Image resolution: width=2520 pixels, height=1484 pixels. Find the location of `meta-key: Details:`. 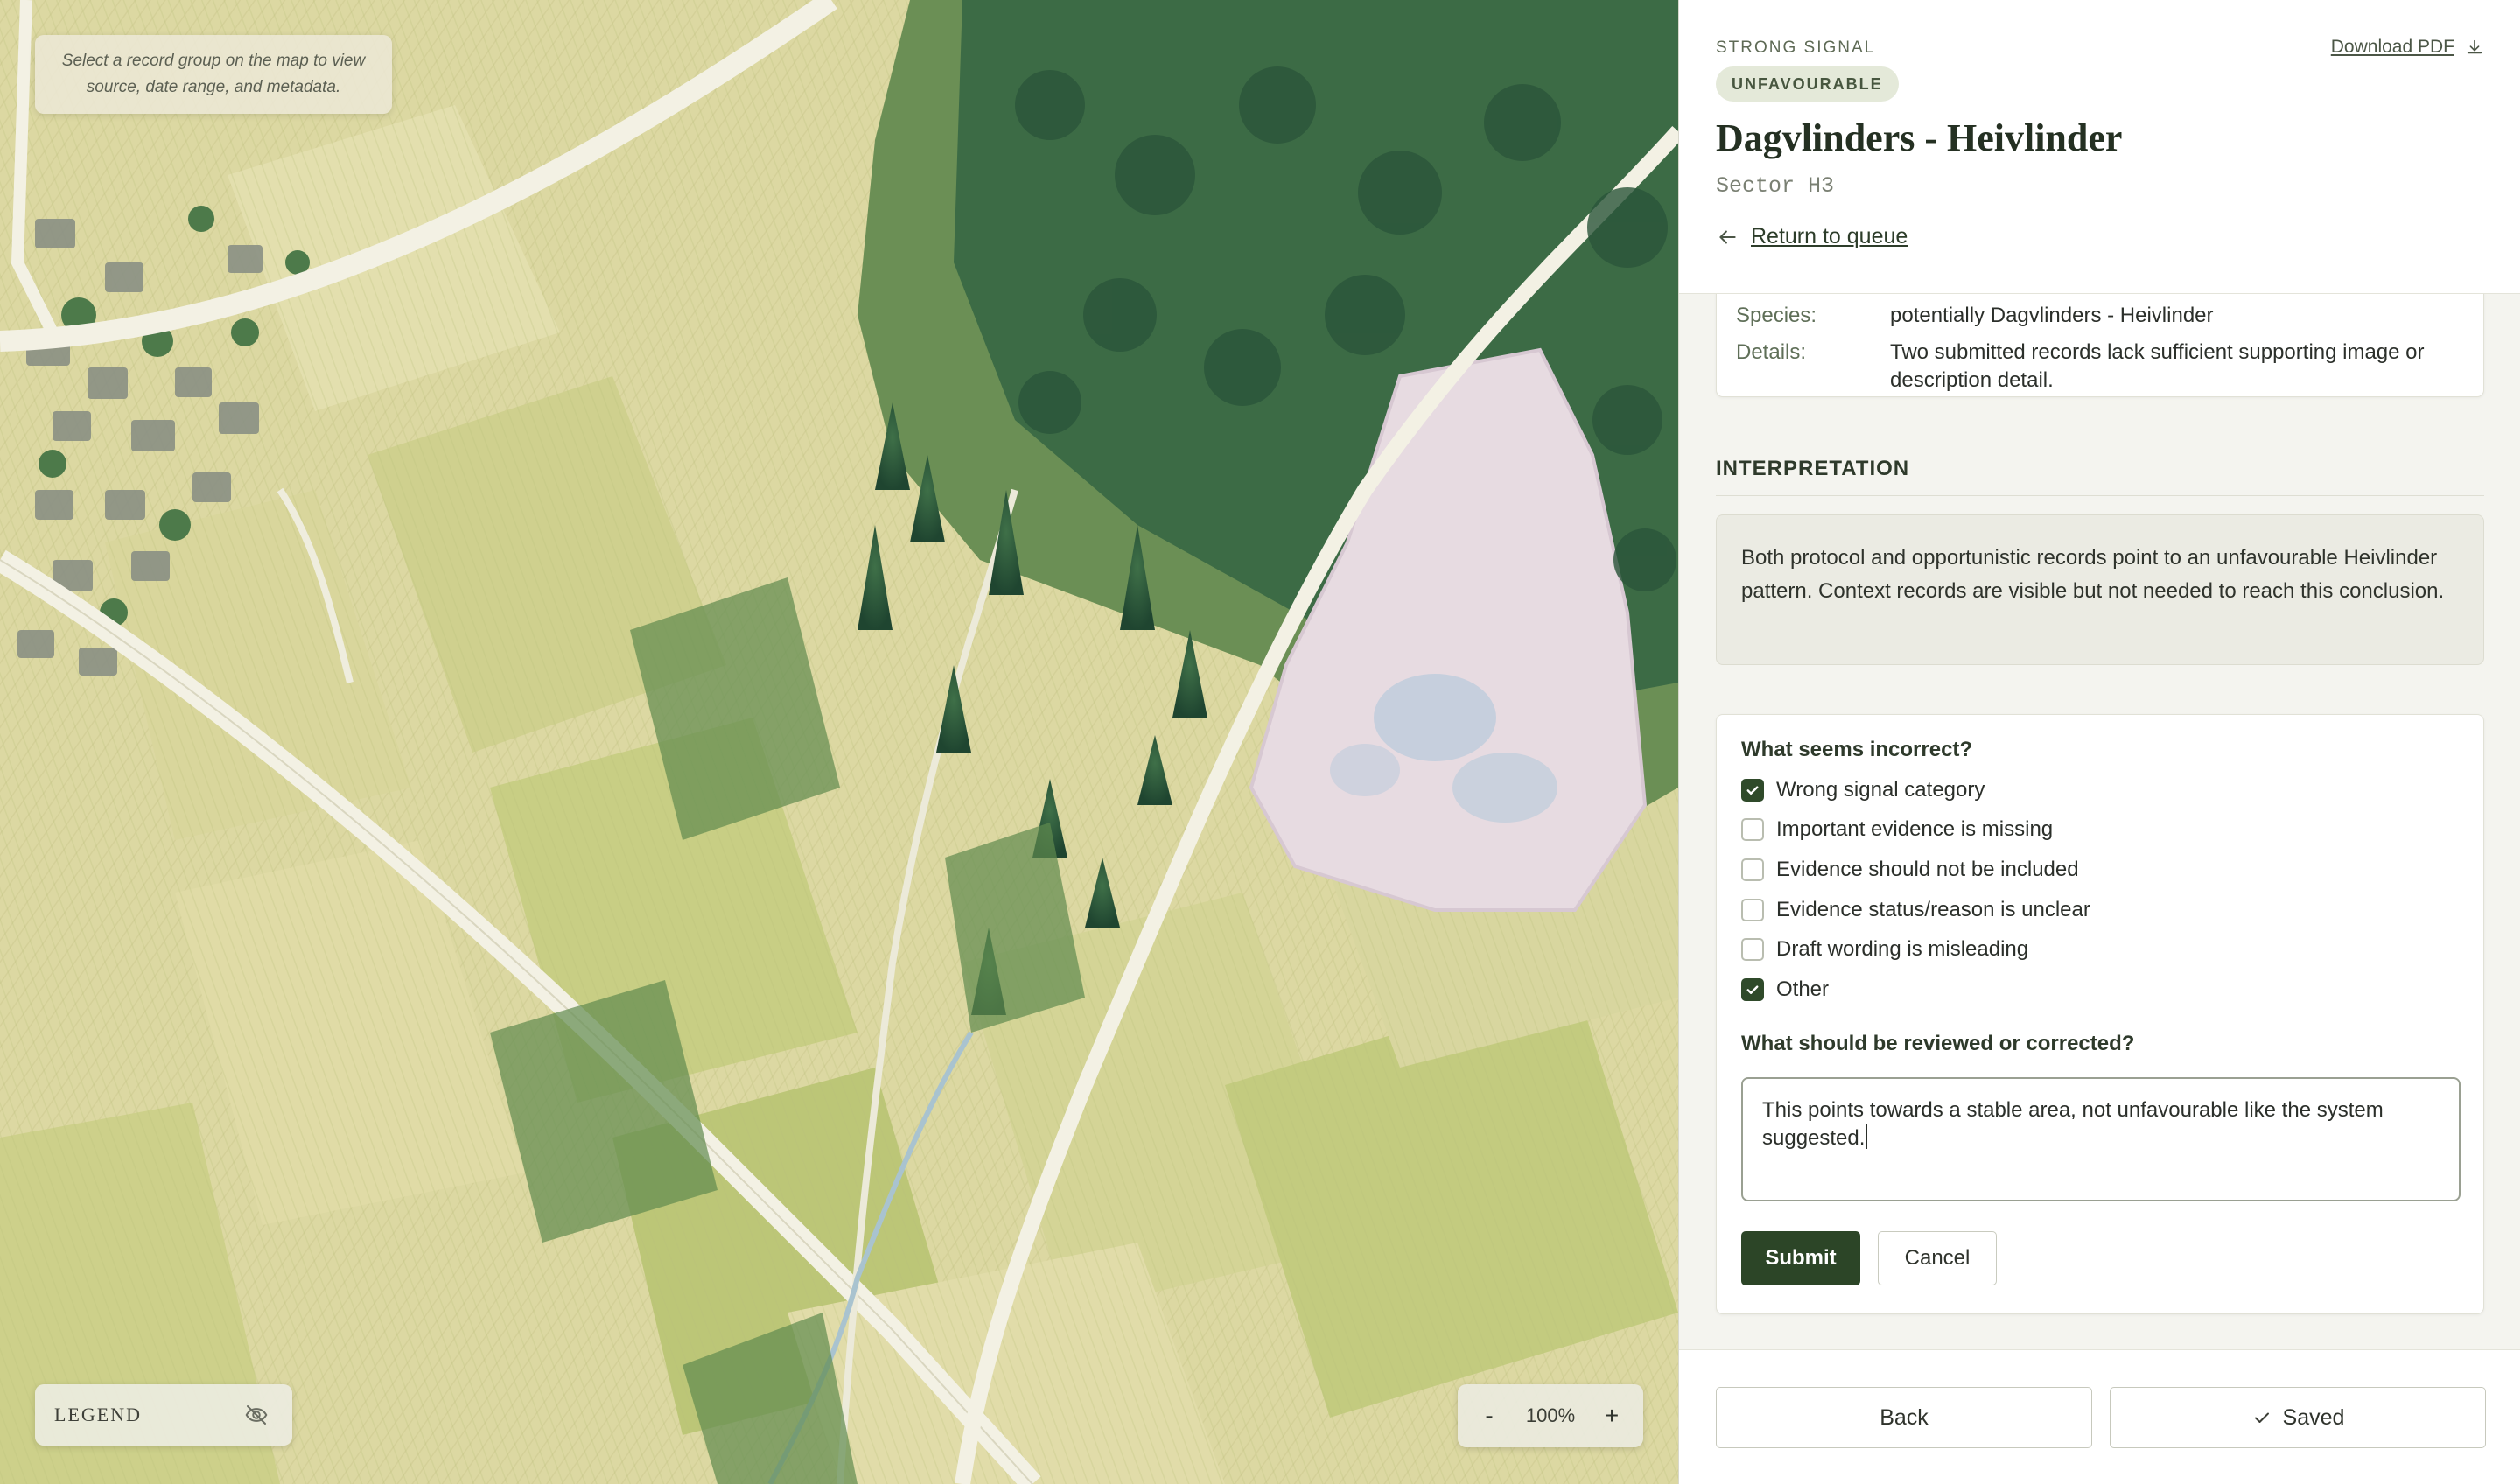

meta-key: Details: is located at coordinates (1771, 352).